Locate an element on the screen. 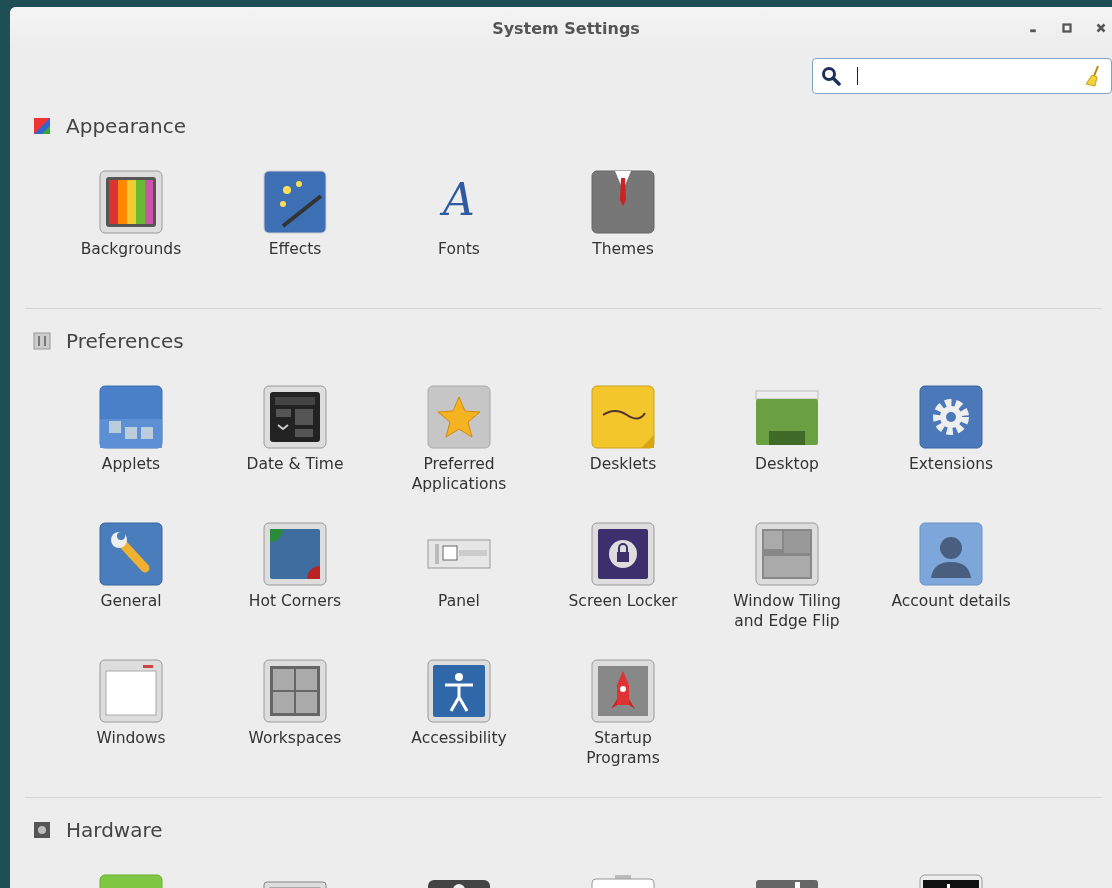  four-squares-icon is located at coordinates (295, 691).